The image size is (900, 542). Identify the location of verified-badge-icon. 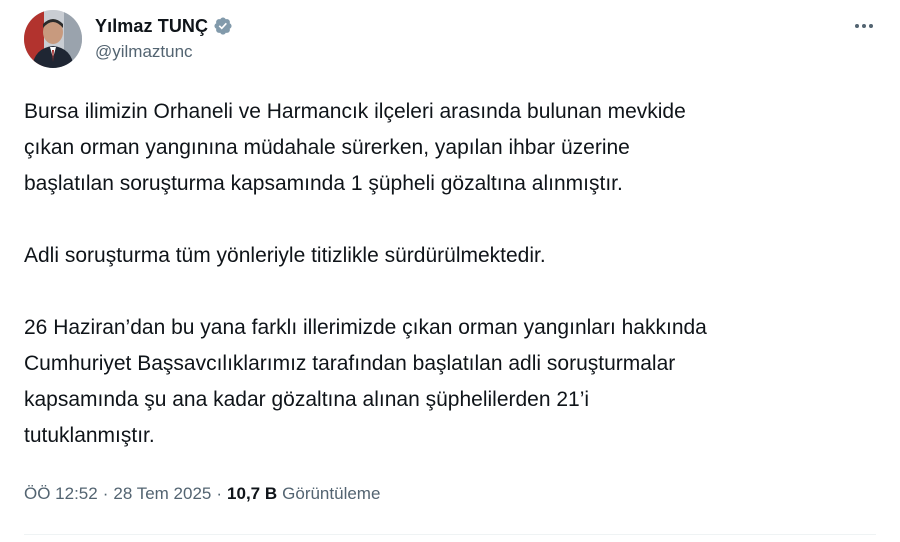
(223, 26).